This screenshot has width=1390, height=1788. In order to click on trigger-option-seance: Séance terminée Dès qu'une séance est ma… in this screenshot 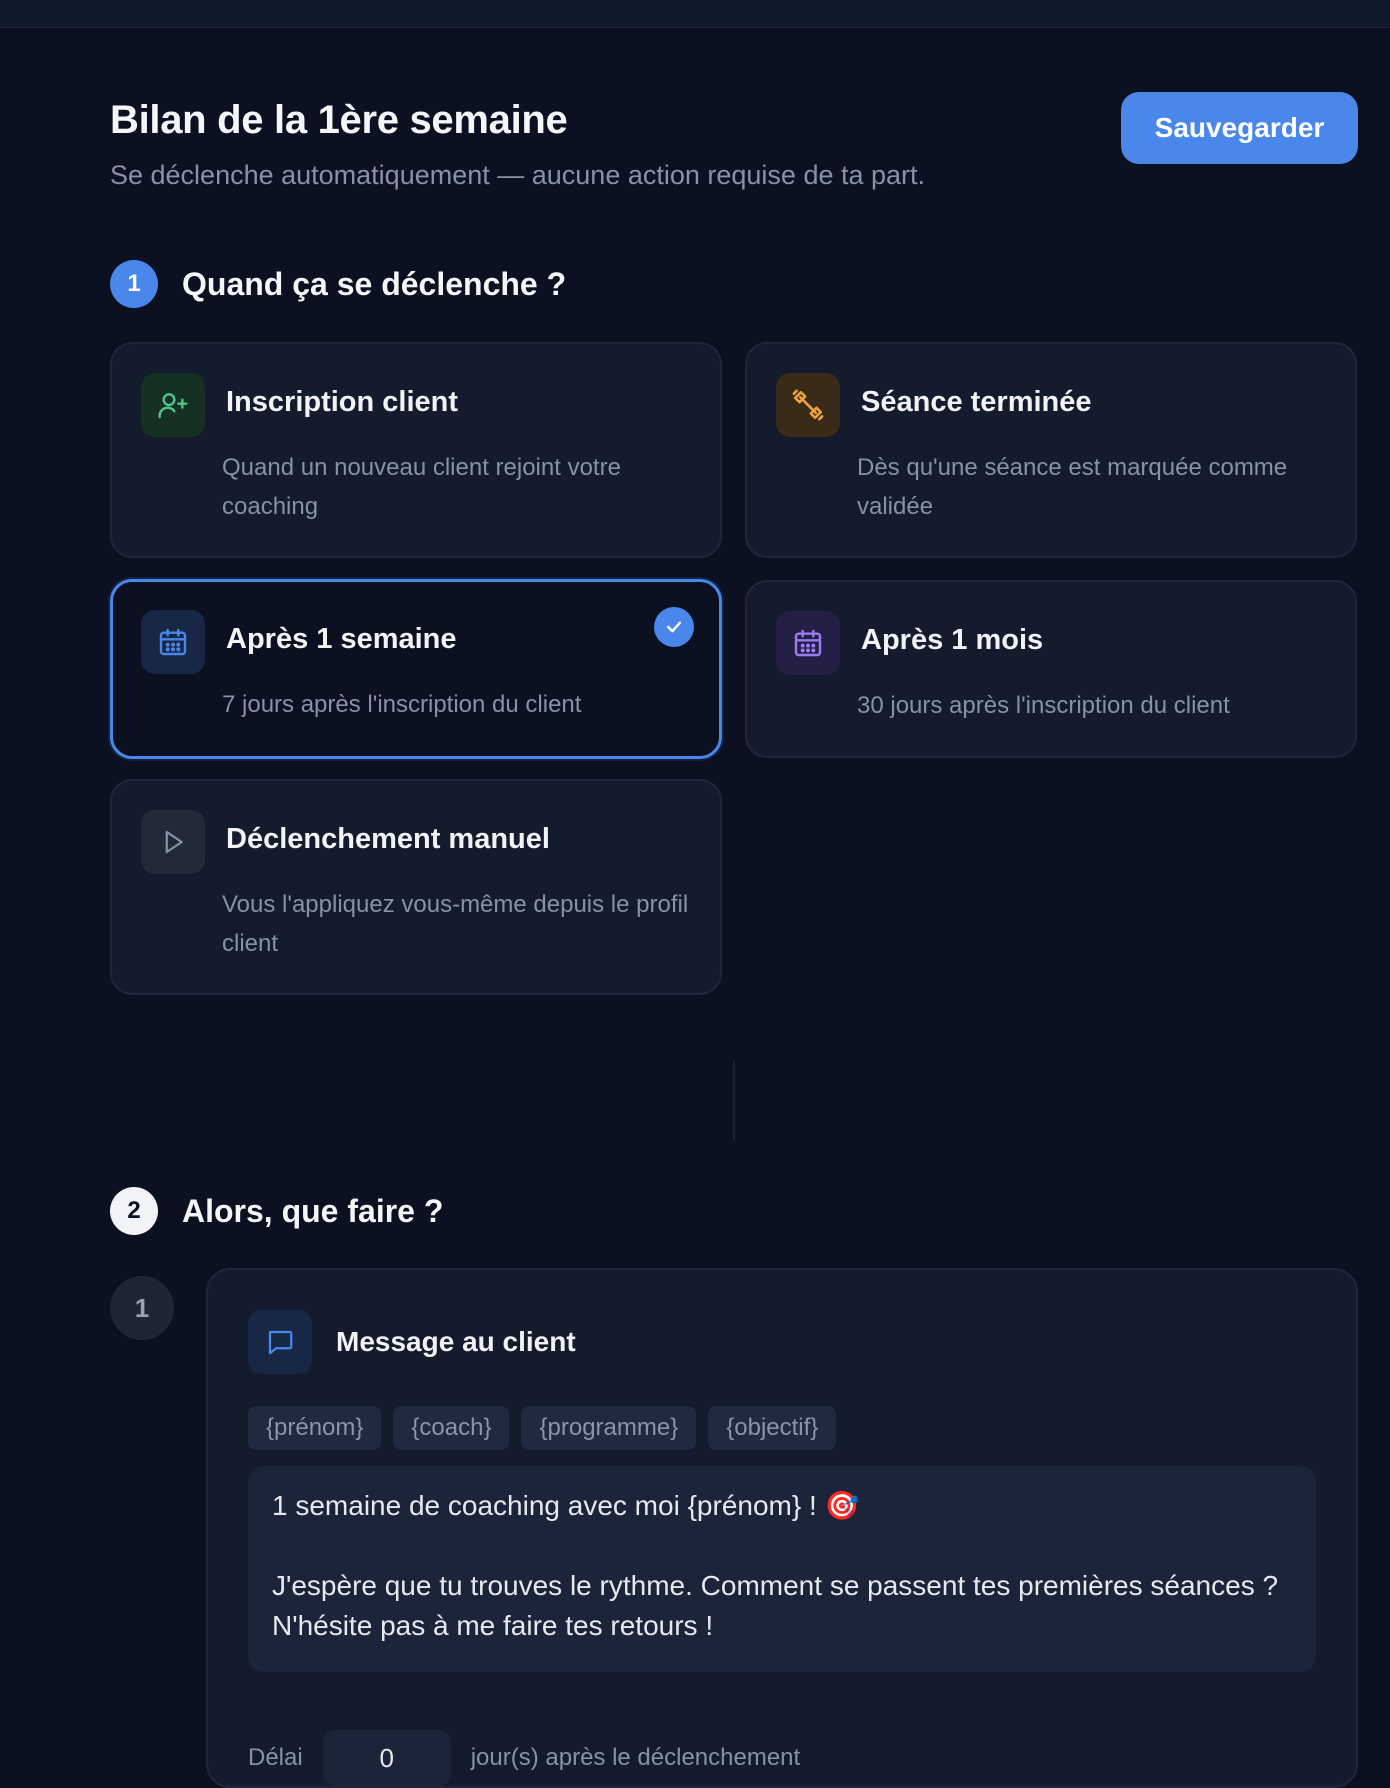, I will do `click(1051, 450)`.